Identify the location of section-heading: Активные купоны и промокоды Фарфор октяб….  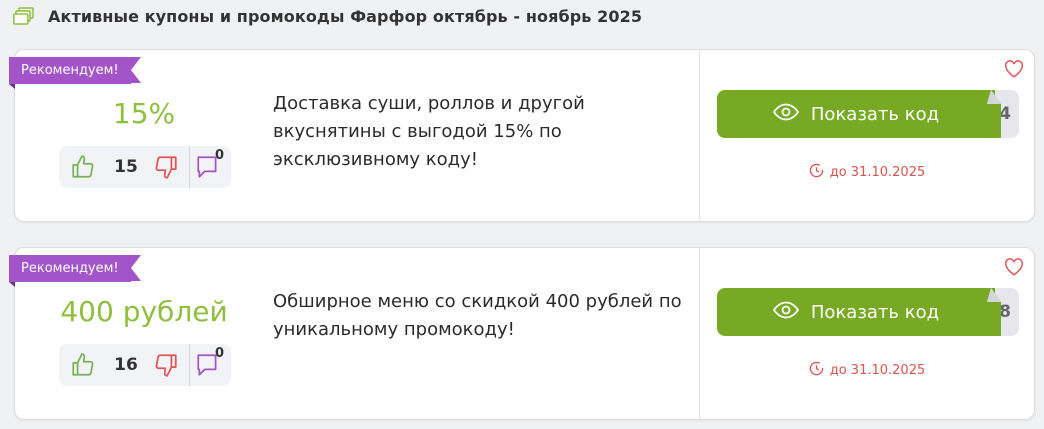
(326, 16).